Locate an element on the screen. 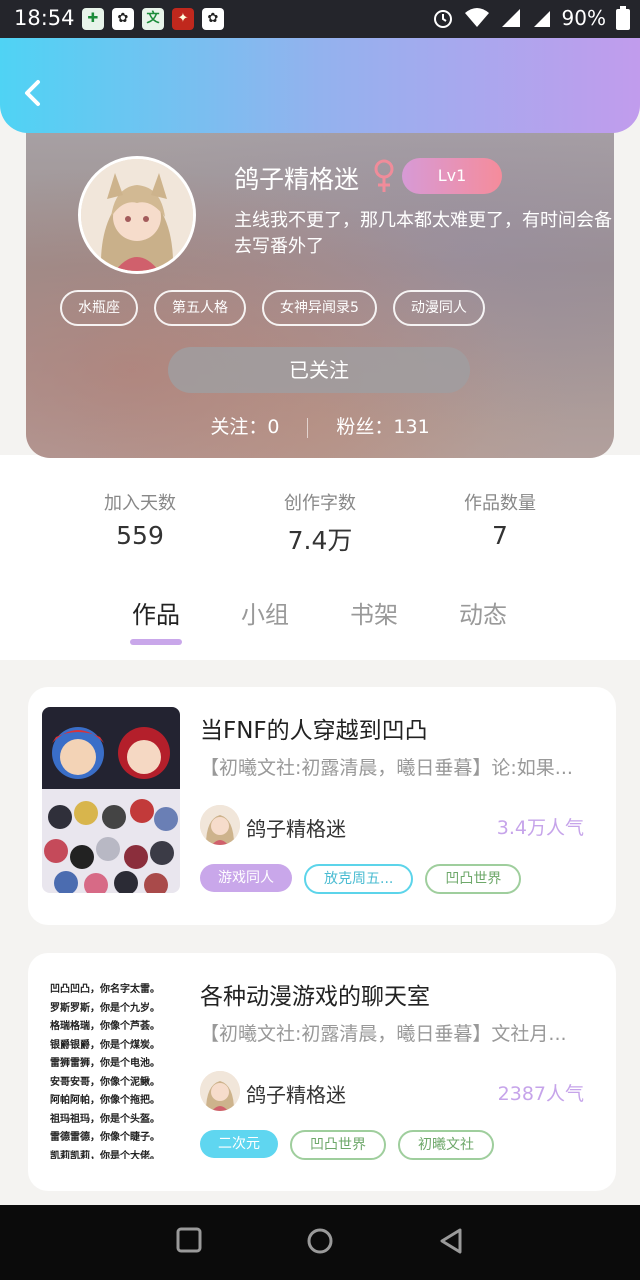 This screenshot has height=1280, width=640. back-triangle-icon is located at coordinates (451, 1241).